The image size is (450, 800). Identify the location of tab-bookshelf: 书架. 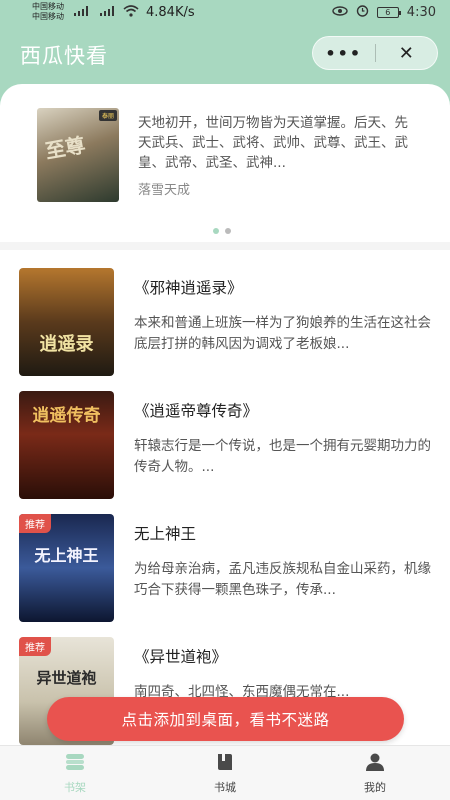
(75, 773).